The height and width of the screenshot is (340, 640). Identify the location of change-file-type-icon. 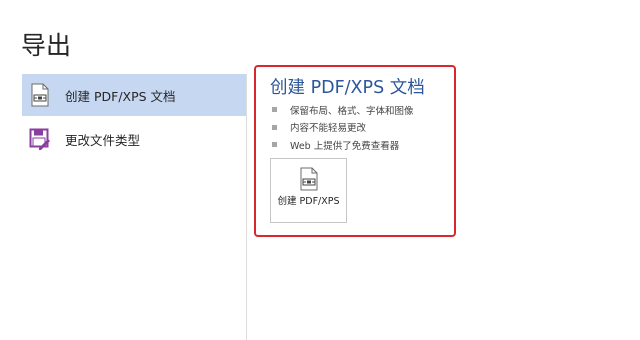
(40, 139).